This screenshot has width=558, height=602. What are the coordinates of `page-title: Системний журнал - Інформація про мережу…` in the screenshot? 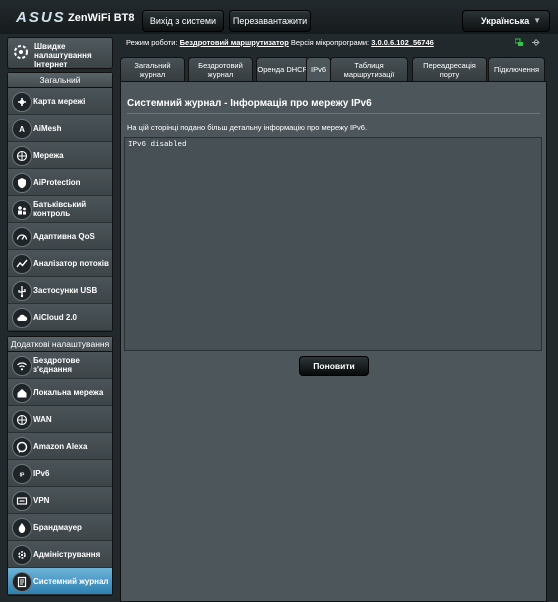 It's located at (249, 103).